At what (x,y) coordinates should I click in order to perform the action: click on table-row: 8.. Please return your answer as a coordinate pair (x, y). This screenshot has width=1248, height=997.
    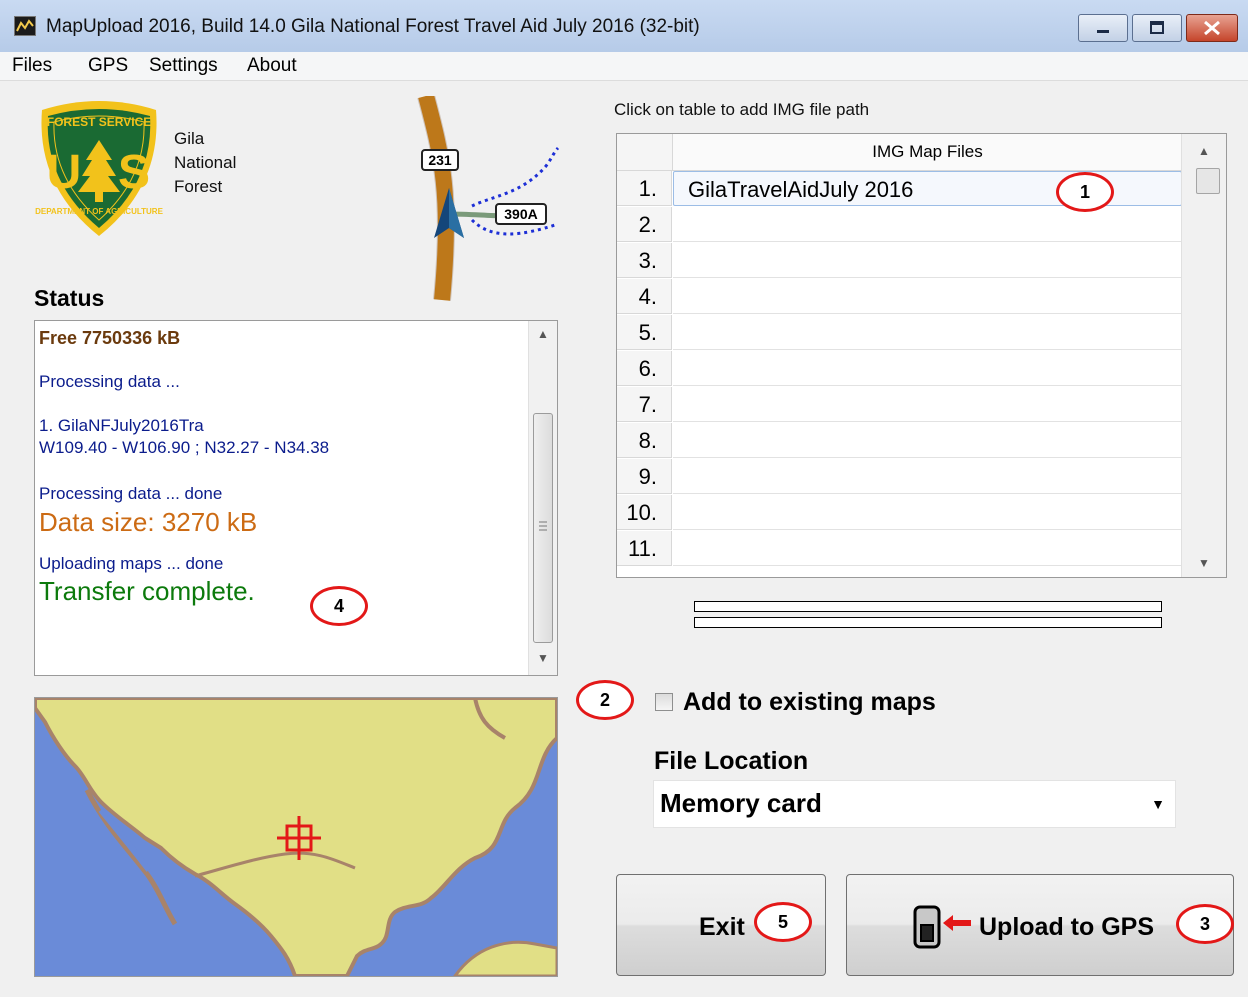
    Looking at the image, I should click on (900, 441).